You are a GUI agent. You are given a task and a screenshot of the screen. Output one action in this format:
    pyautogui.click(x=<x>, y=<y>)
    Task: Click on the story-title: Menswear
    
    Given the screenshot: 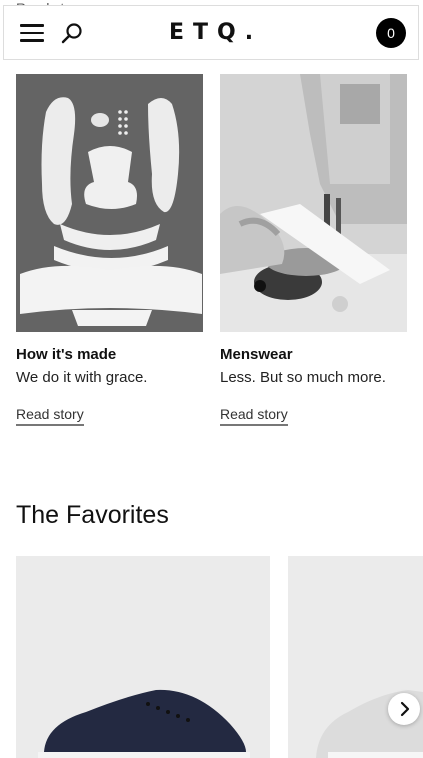 What is the action you would take?
    pyautogui.click(x=256, y=354)
    